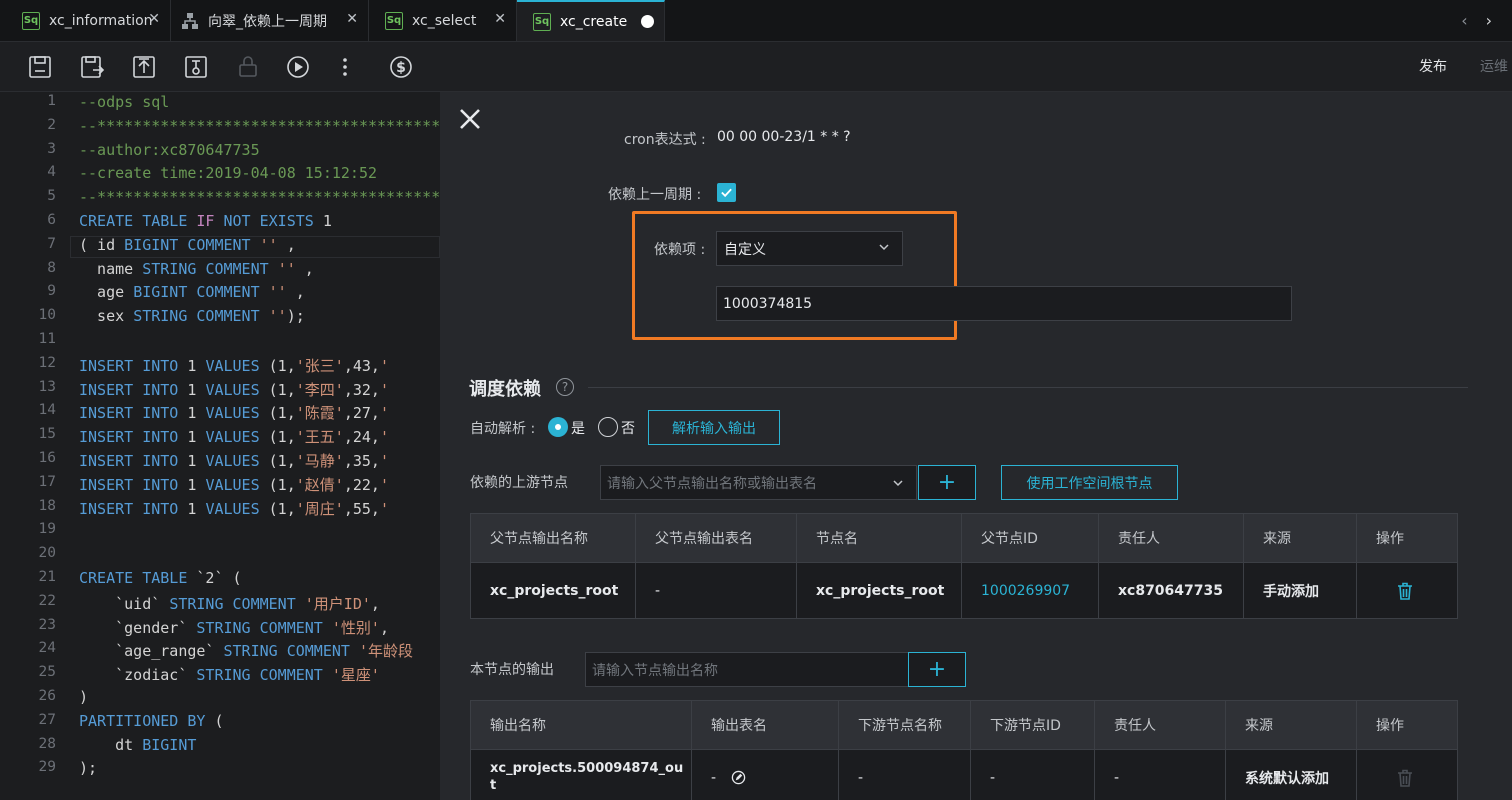 The height and width of the screenshot is (800, 1512). I want to click on code-line: sex STRING COMMENT '');, so click(192, 316).